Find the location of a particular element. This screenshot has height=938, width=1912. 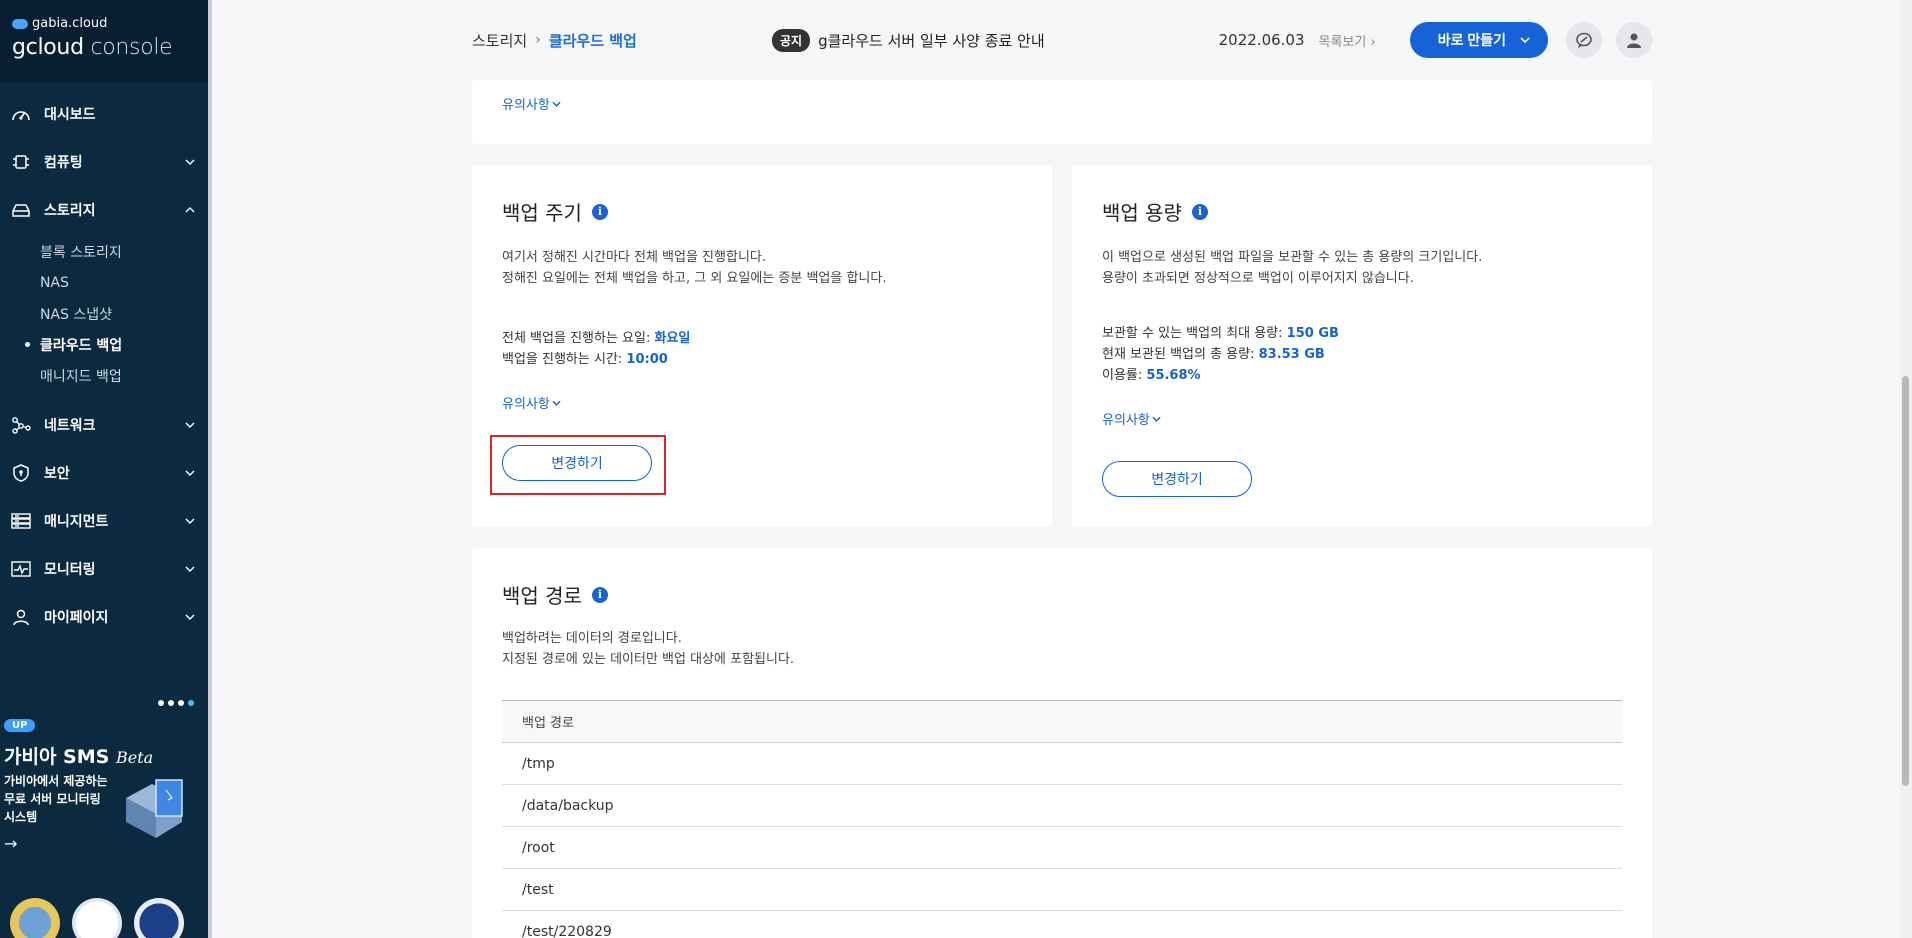

full-backup-day: 전체 백업을 진행하는 요일: 화요일 is located at coordinates (596, 338).